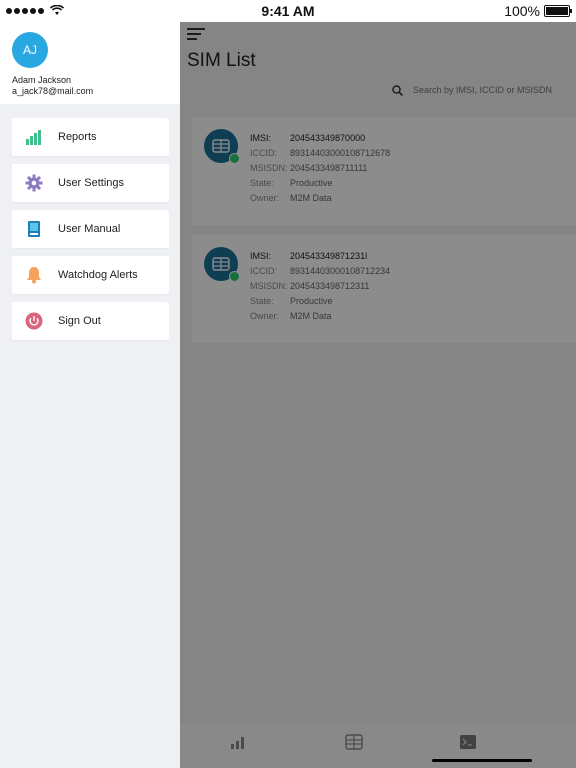 The image size is (576, 768). I want to click on menu-item-reports: Reports, so click(90, 137).